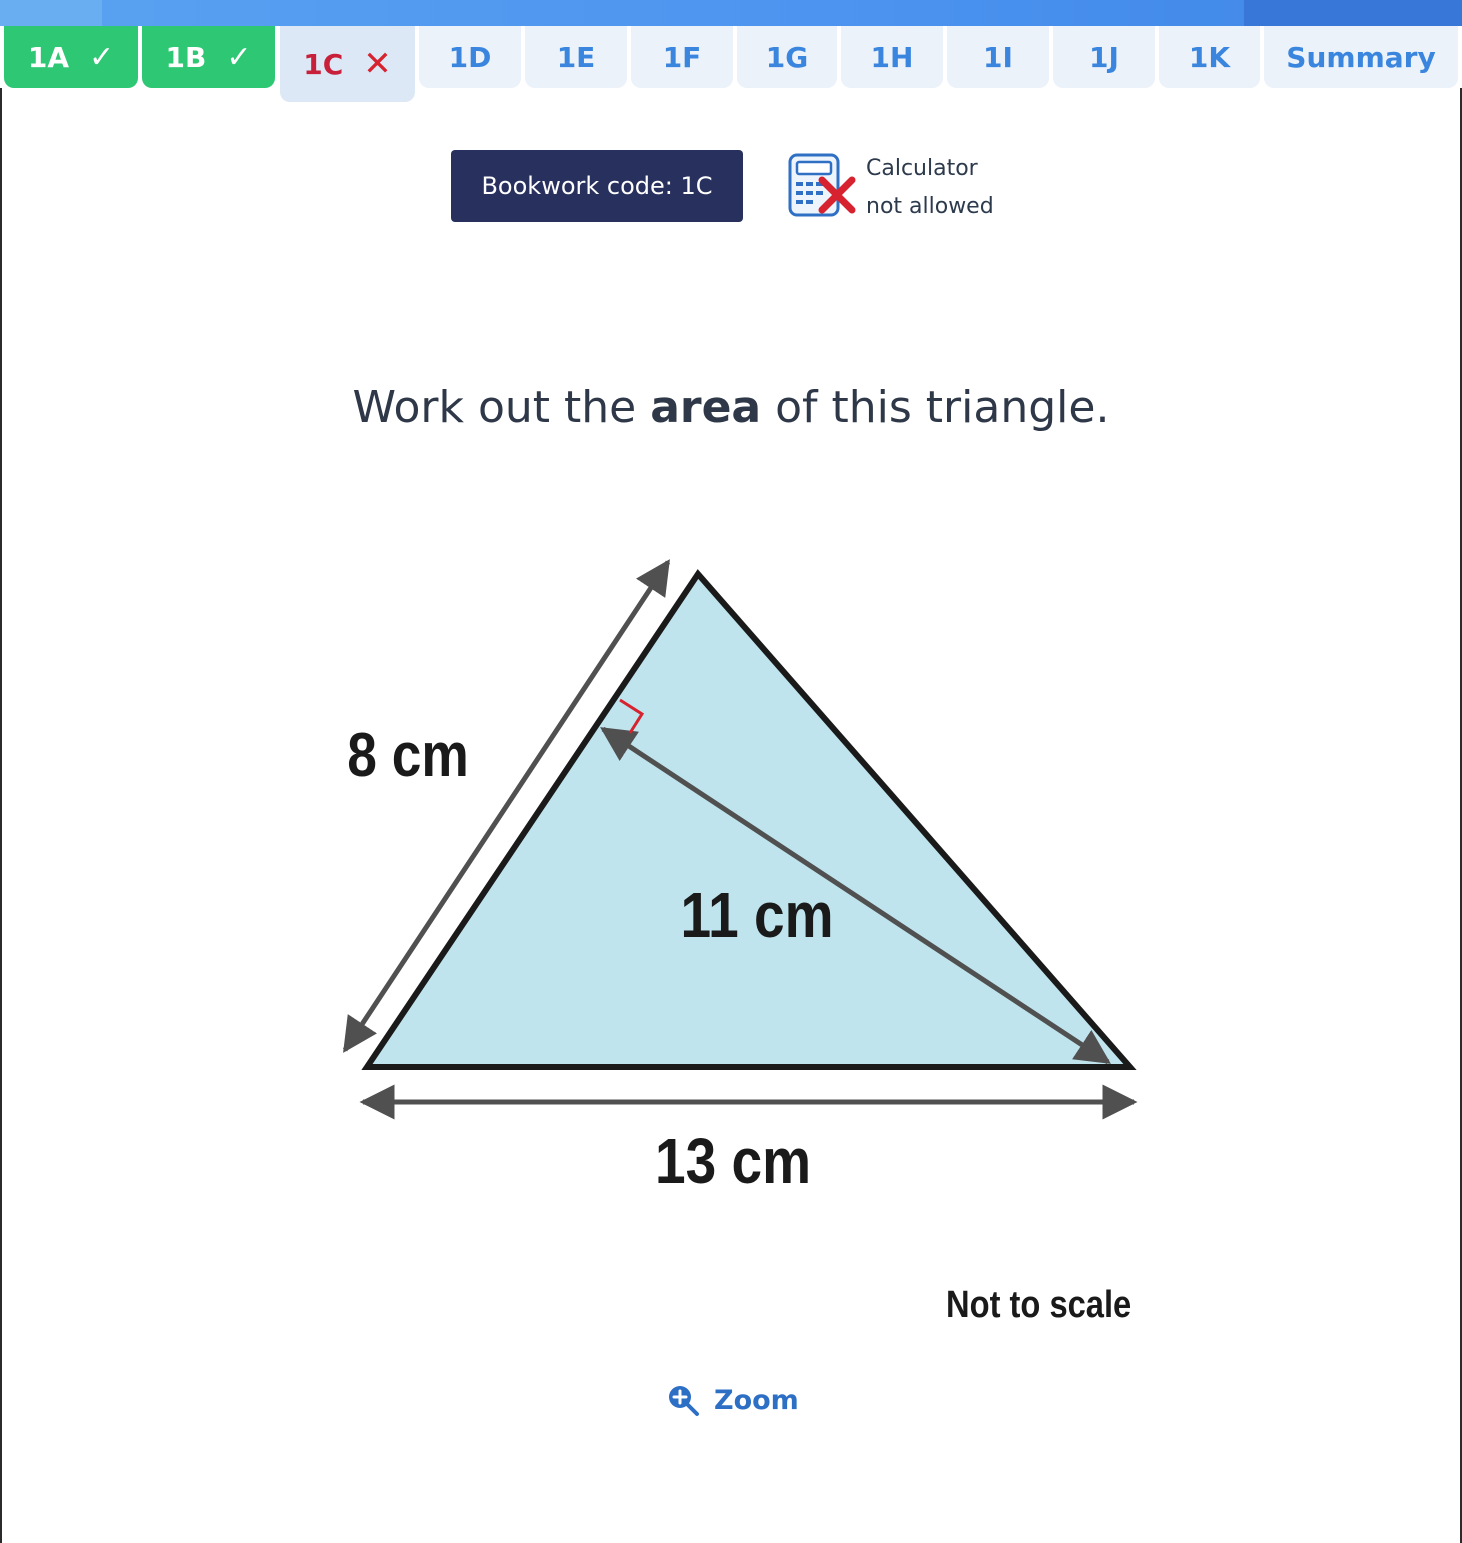  I want to click on question-keyword: area, so click(706, 407).